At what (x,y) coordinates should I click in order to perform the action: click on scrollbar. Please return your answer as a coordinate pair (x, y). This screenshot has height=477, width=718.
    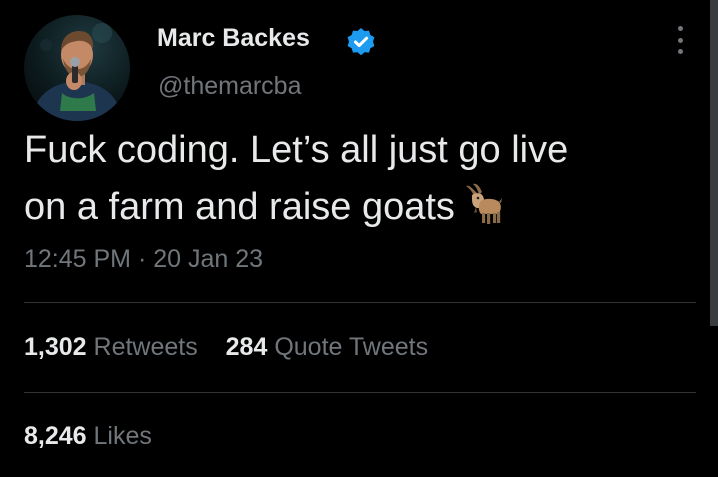
    Looking at the image, I should click on (714, 163).